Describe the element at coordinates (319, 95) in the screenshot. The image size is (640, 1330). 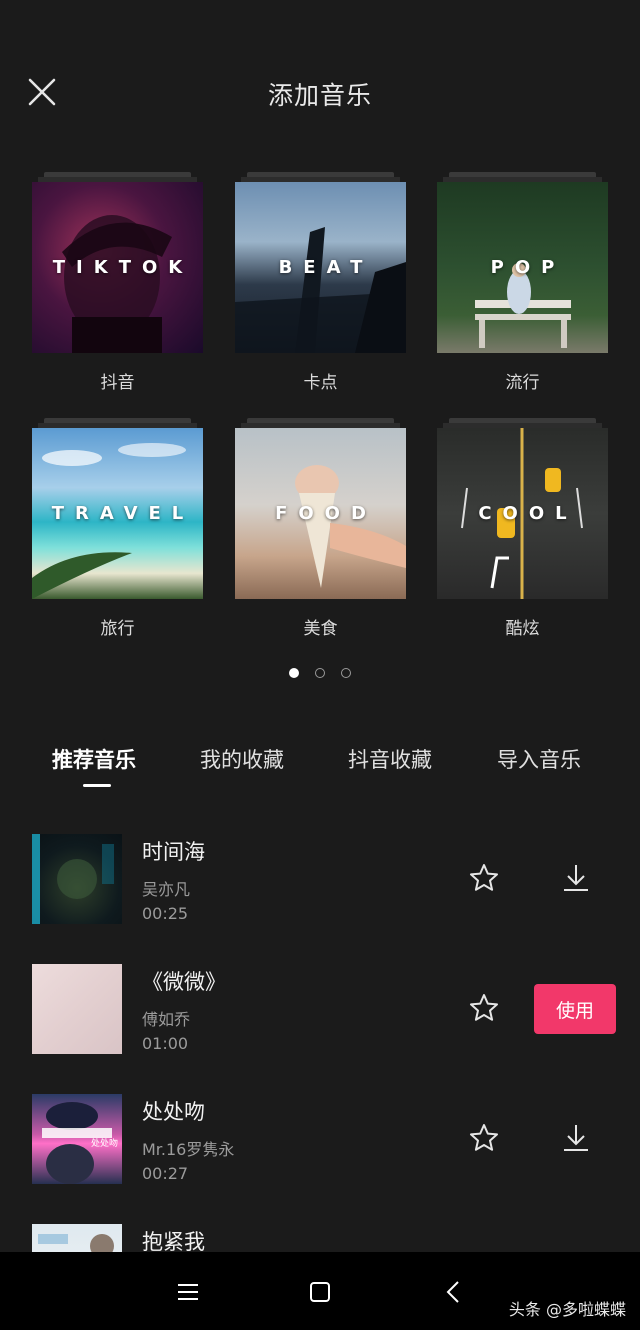
I see `page-title: 添加音乐` at that location.